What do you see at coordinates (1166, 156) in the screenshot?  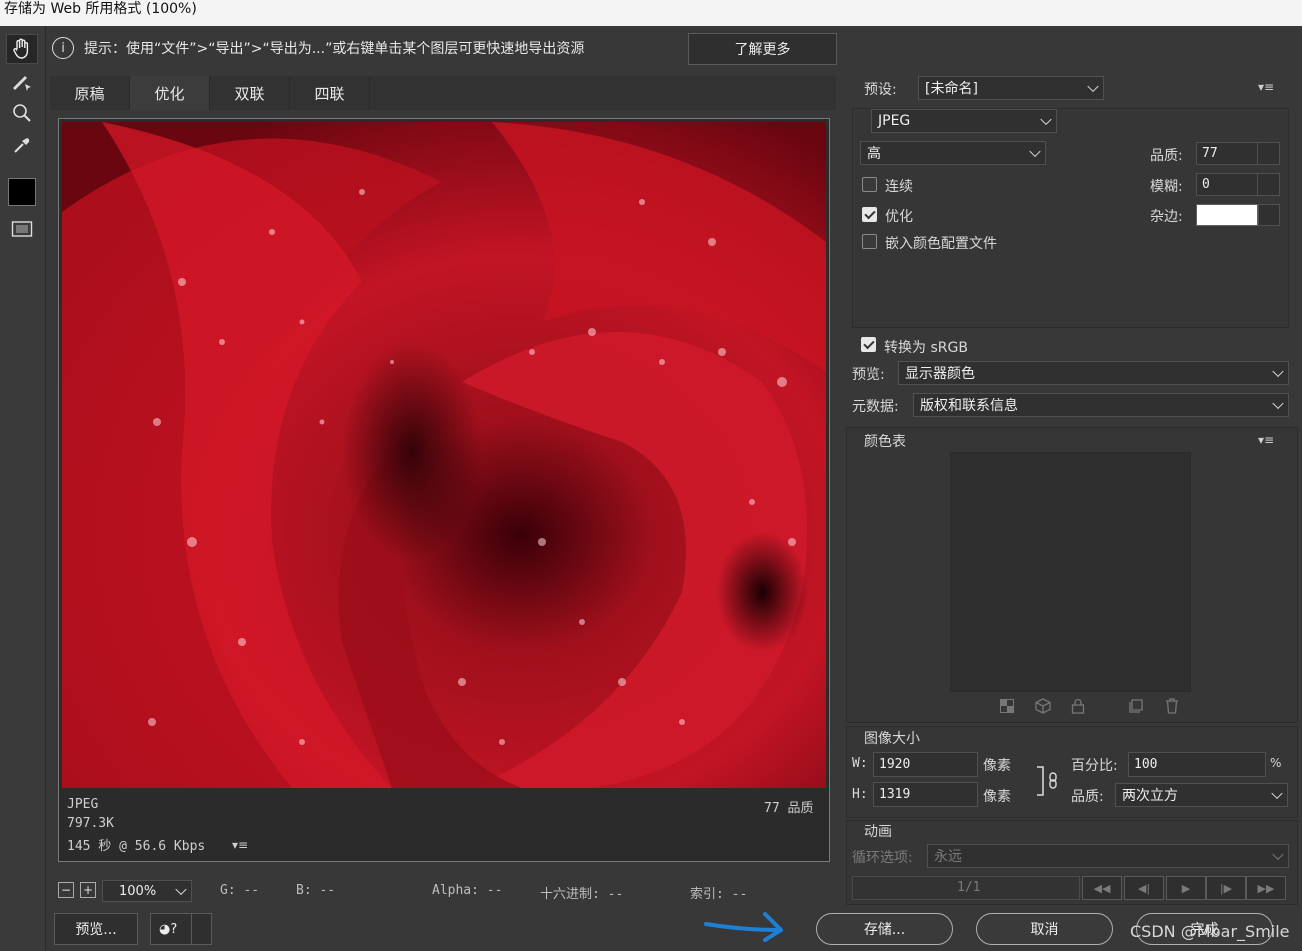 I see `quality-label: 品质:` at bounding box center [1166, 156].